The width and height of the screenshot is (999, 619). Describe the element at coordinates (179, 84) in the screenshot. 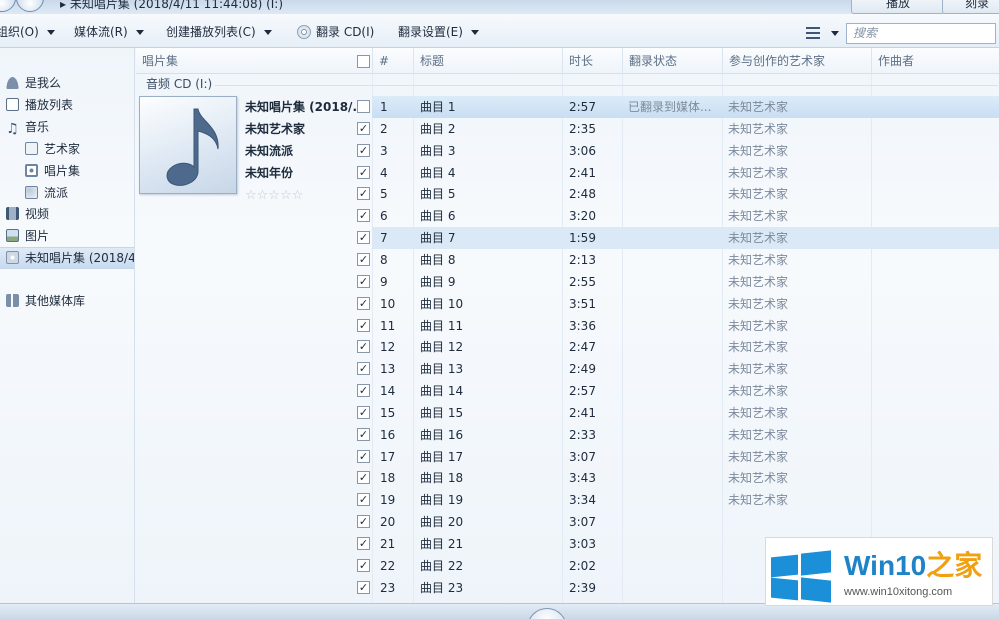

I see `group-header: 音频 CD (I:)` at that location.